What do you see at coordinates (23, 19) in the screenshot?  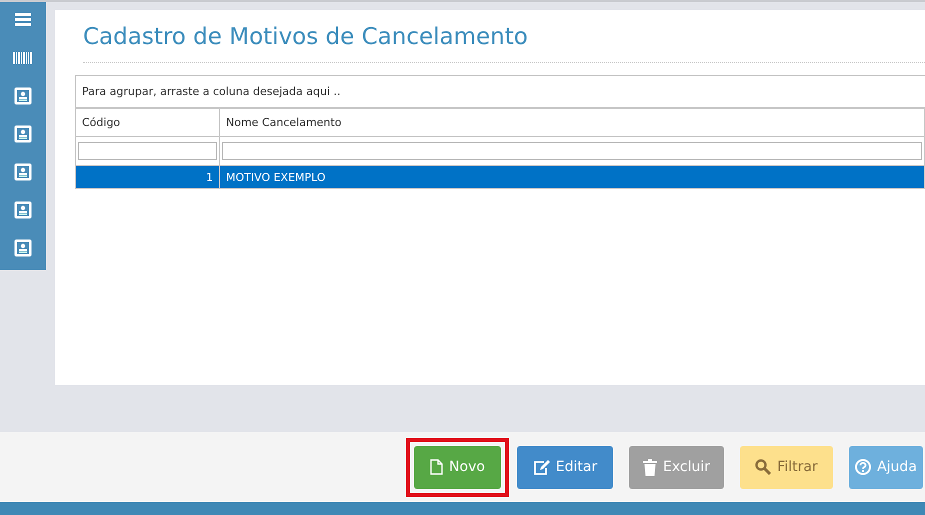 I see `menu-icon` at bounding box center [23, 19].